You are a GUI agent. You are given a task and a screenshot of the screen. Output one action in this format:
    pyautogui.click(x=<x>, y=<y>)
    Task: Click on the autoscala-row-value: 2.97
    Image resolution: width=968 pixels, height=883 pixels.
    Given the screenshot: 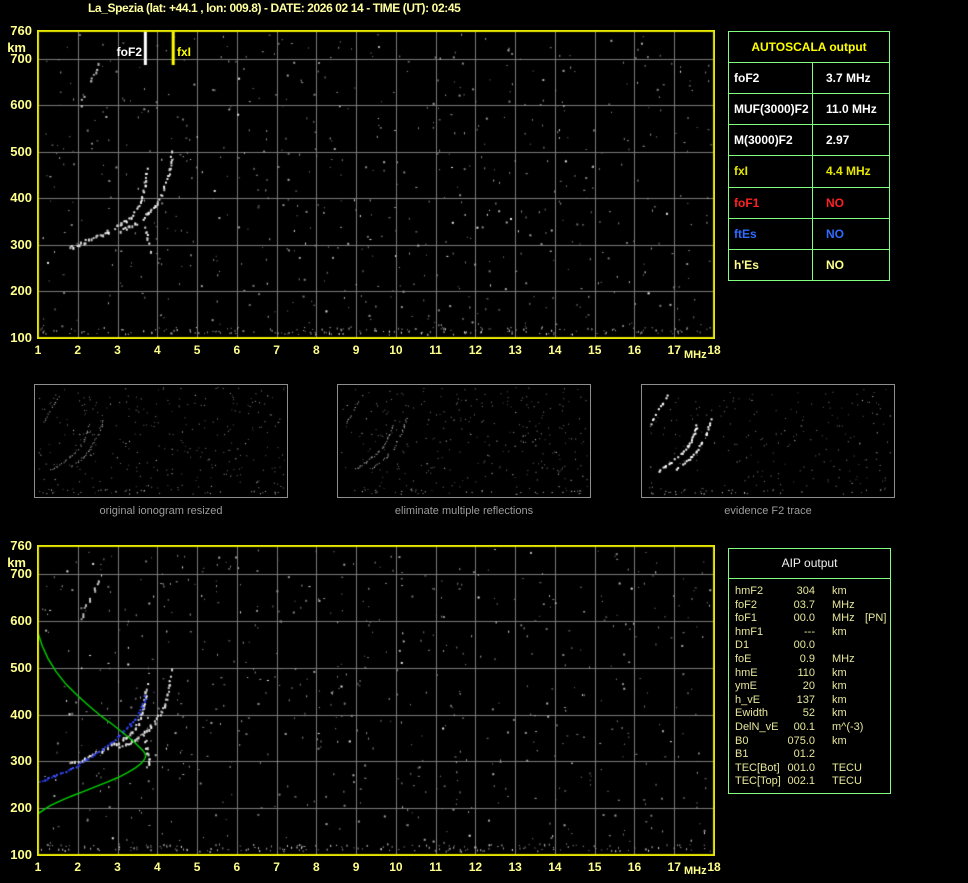 What is the action you would take?
    pyautogui.click(x=838, y=140)
    